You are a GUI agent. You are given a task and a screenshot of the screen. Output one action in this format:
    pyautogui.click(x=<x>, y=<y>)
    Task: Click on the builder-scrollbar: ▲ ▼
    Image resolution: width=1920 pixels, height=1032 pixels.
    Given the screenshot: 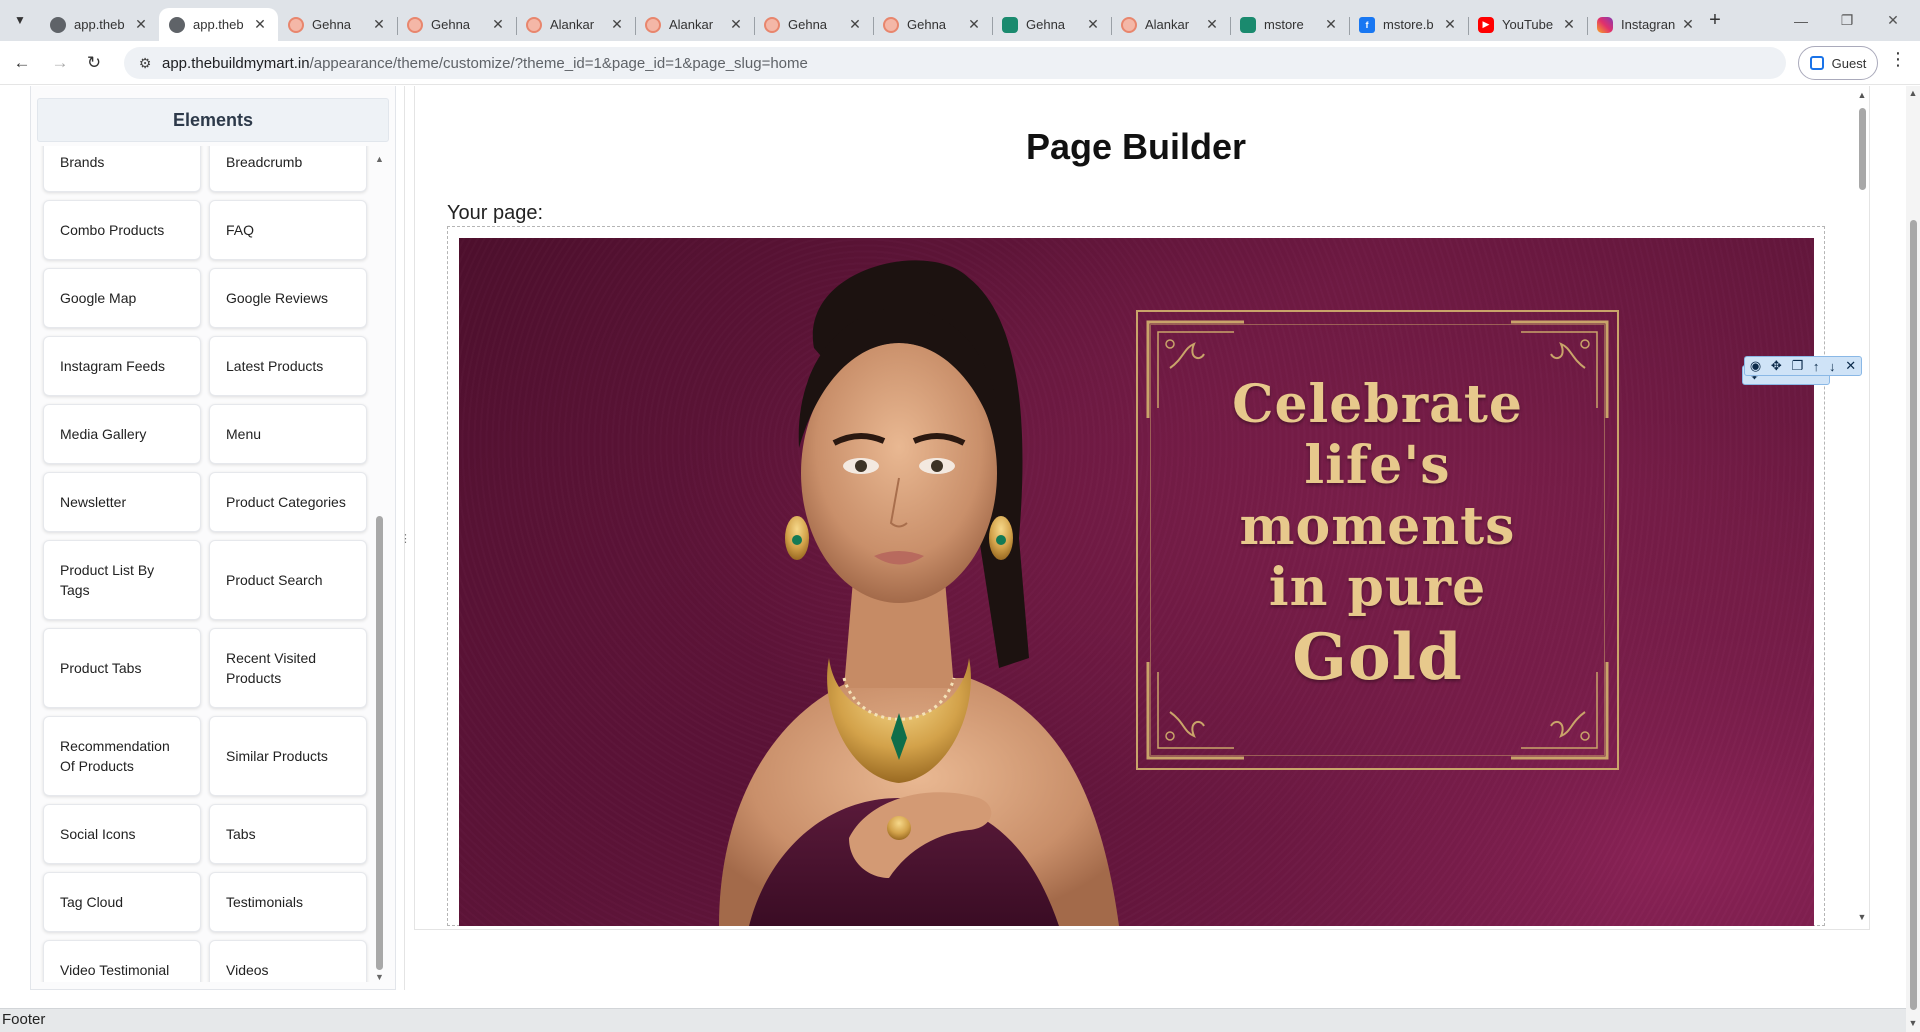 What is the action you would take?
    pyautogui.click(x=1862, y=506)
    